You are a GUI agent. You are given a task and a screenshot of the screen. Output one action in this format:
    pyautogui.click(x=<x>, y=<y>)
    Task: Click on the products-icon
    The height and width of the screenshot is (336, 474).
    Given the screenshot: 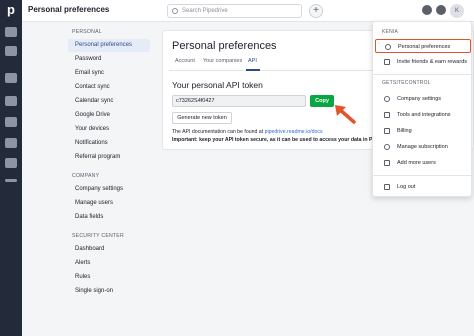 What is the action you would take?
    pyautogui.click(x=11, y=163)
    